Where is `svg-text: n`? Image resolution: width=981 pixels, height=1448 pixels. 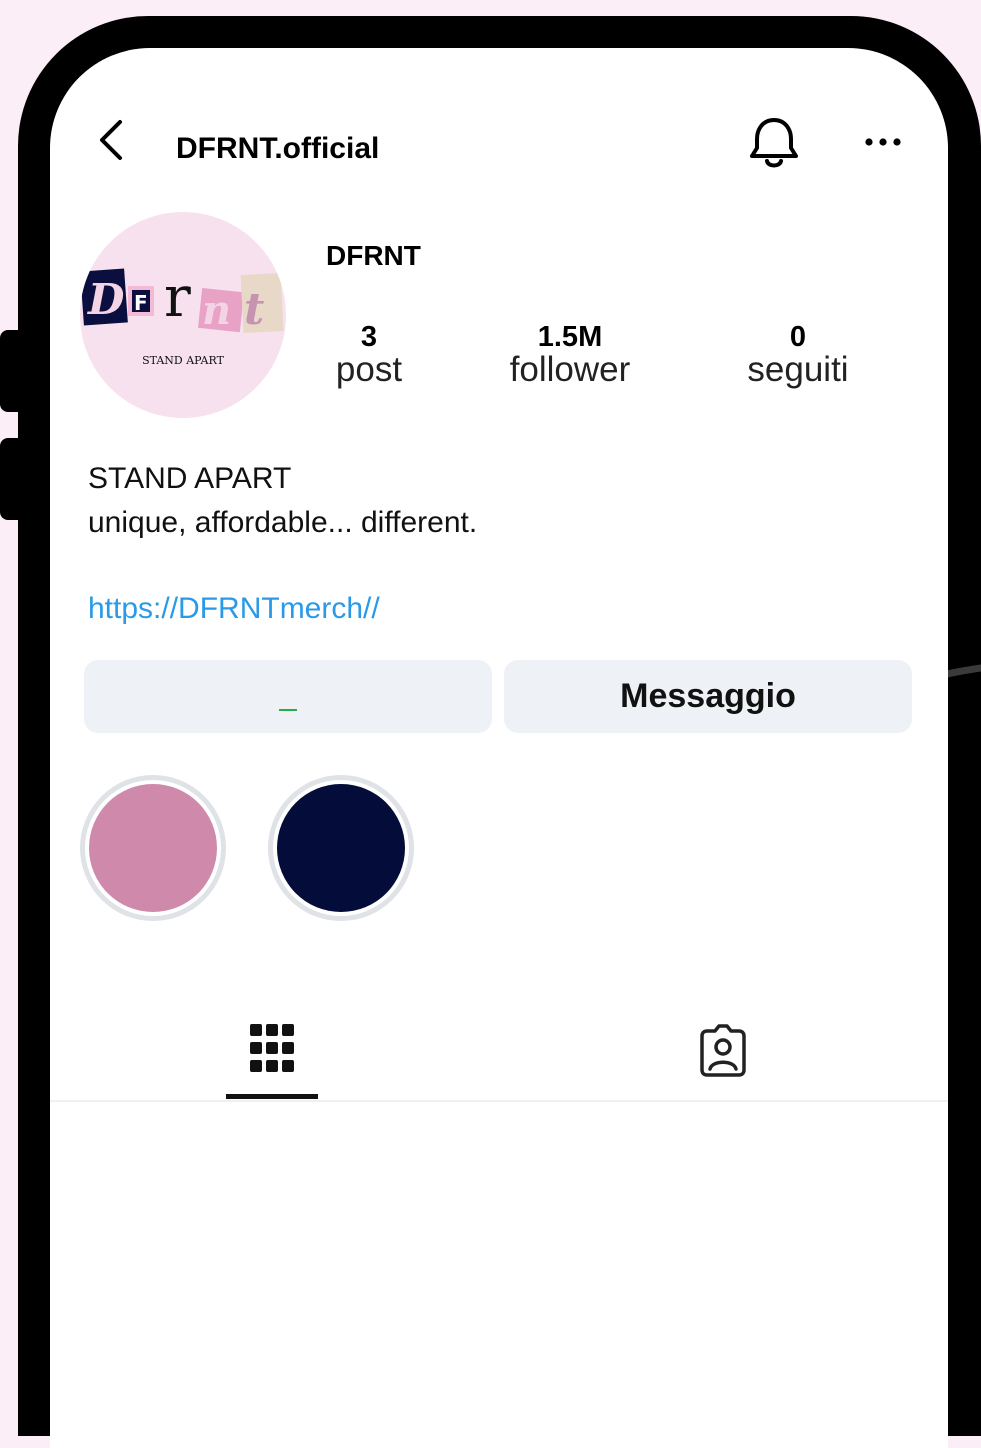 svg-text: n is located at coordinates (216, 310).